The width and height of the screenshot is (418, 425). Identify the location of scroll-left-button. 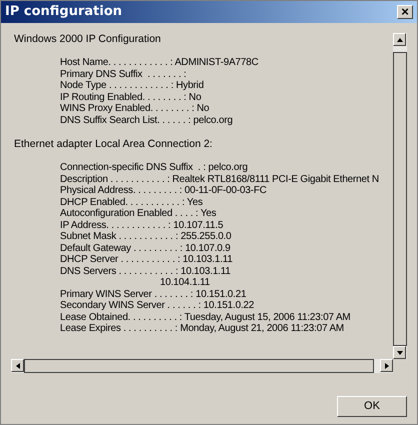
(17, 365).